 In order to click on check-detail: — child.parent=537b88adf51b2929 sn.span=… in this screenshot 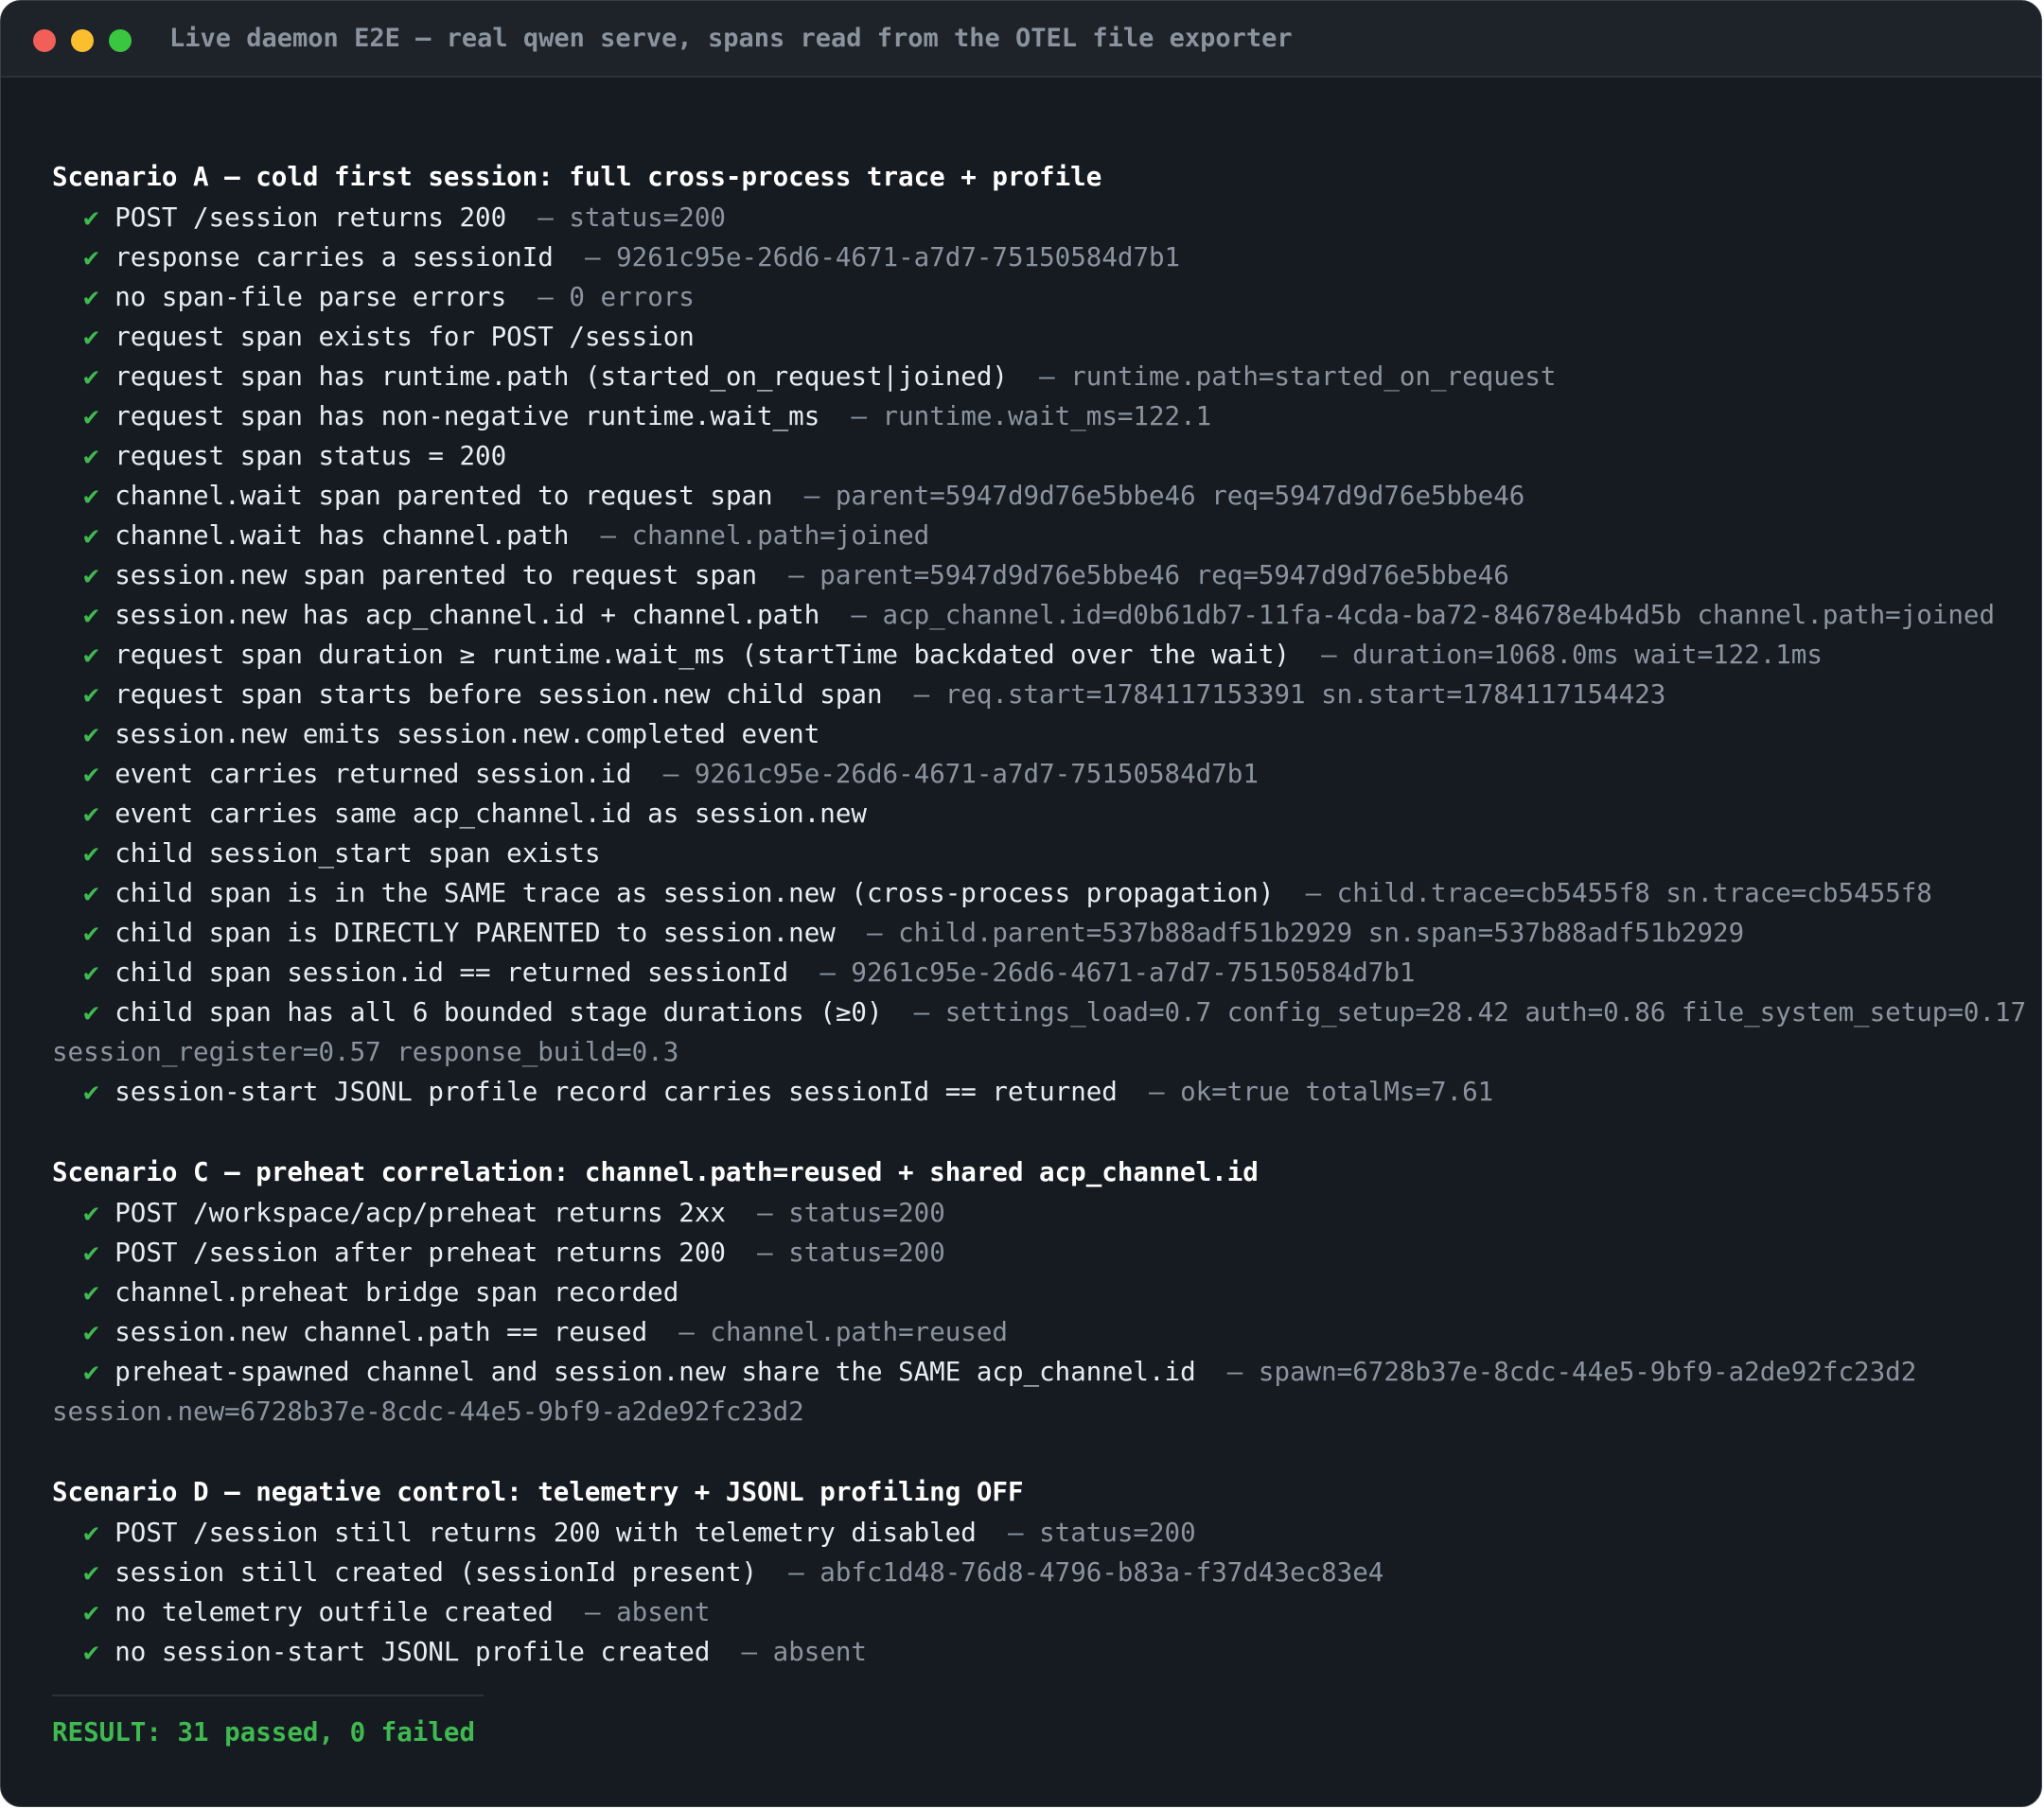, I will do `click(1305, 933)`.